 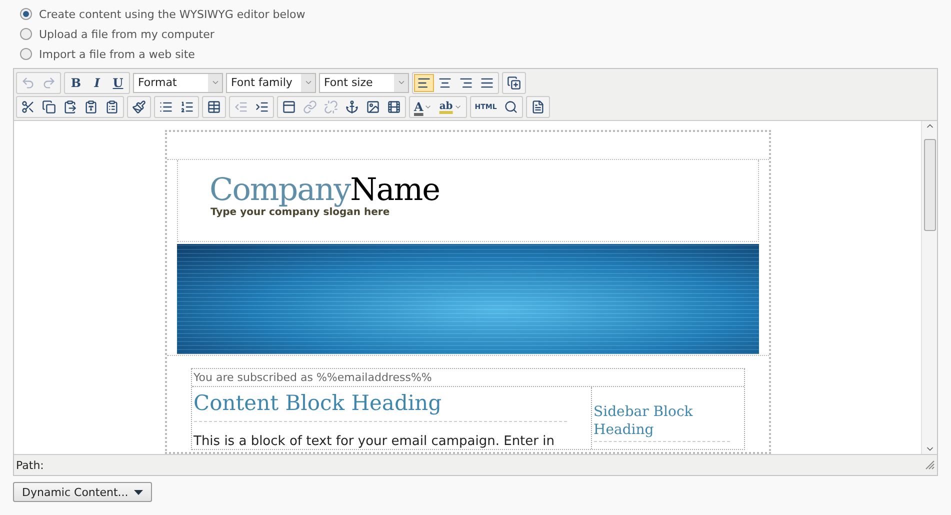 What do you see at coordinates (930, 185) in the screenshot?
I see `scrollbar-thumb` at bounding box center [930, 185].